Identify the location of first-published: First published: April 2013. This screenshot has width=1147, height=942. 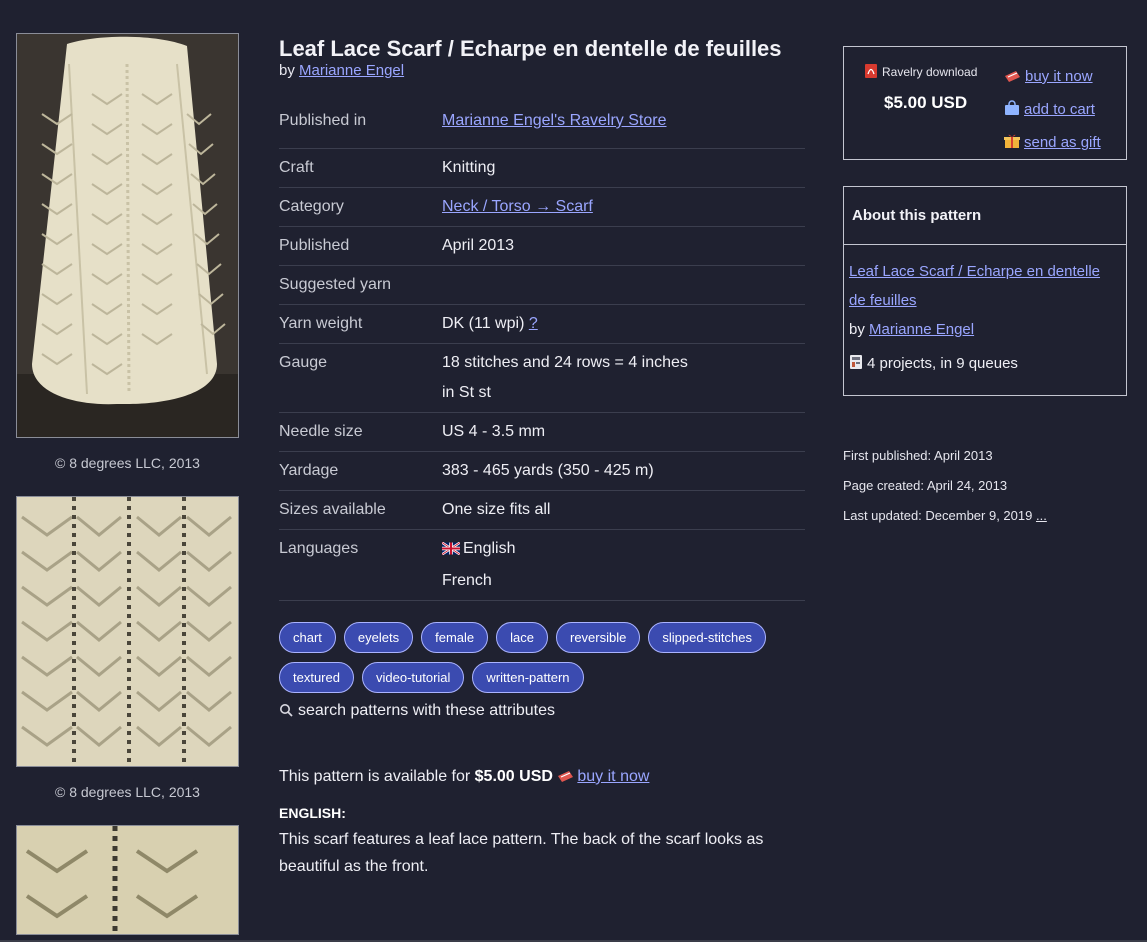
(918, 455).